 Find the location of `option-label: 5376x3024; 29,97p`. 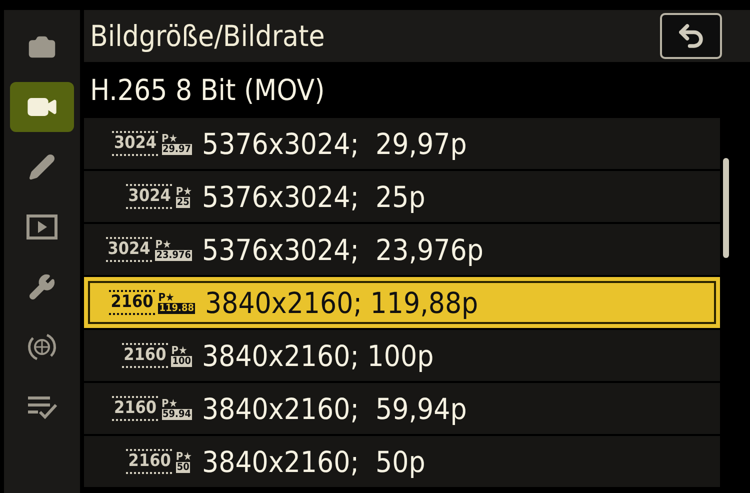

option-label: 5376x3024; 29,97p is located at coordinates (334, 143).